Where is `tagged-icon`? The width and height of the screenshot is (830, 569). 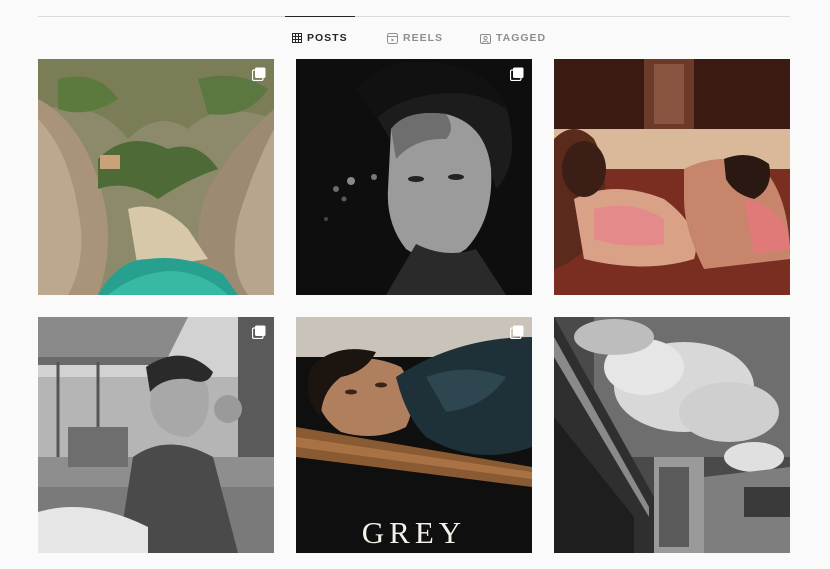 tagged-icon is located at coordinates (485, 38).